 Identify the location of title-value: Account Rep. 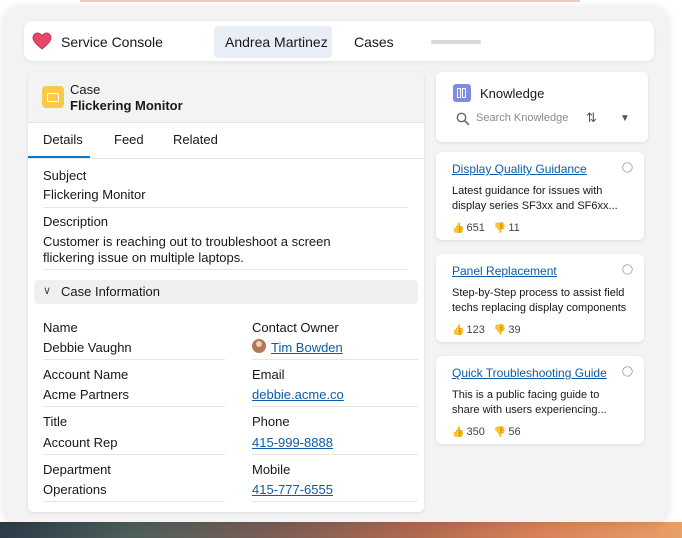
(80, 442).